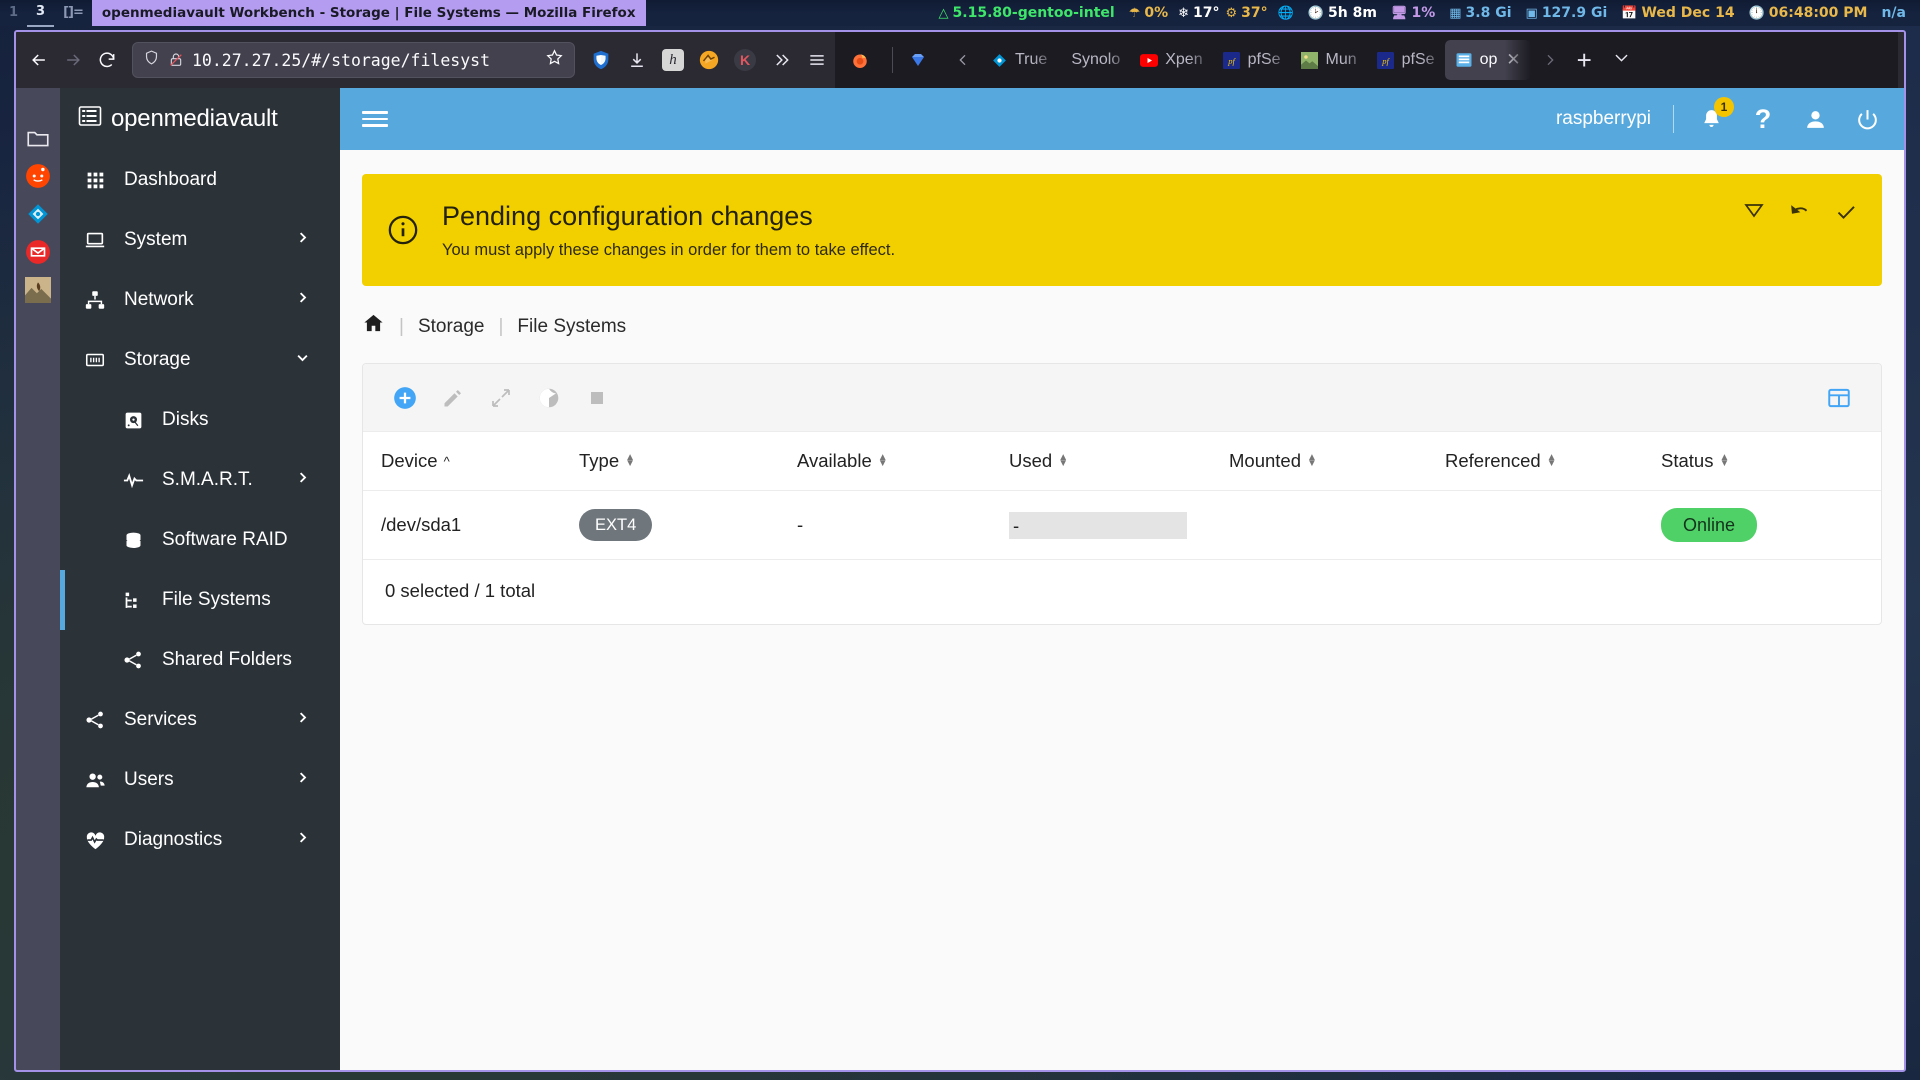 The image size is (1920, 1080). What do you see at coordinates (200, 660) in the screenshot?
I see `sidebar-item-shared-folders: Shared Folders` at bounding box center [200, 660].